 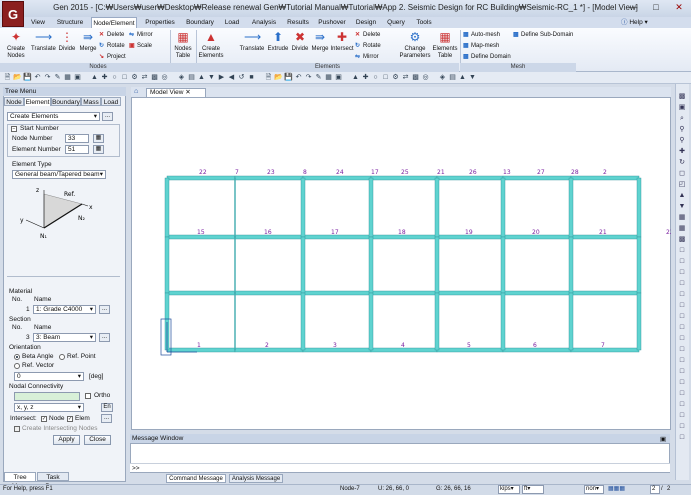 What do you see at coordinates (140, 46) in the screenshot?
I see `node-scale-button: ▣ Scale` at bounding box center [140, 46].